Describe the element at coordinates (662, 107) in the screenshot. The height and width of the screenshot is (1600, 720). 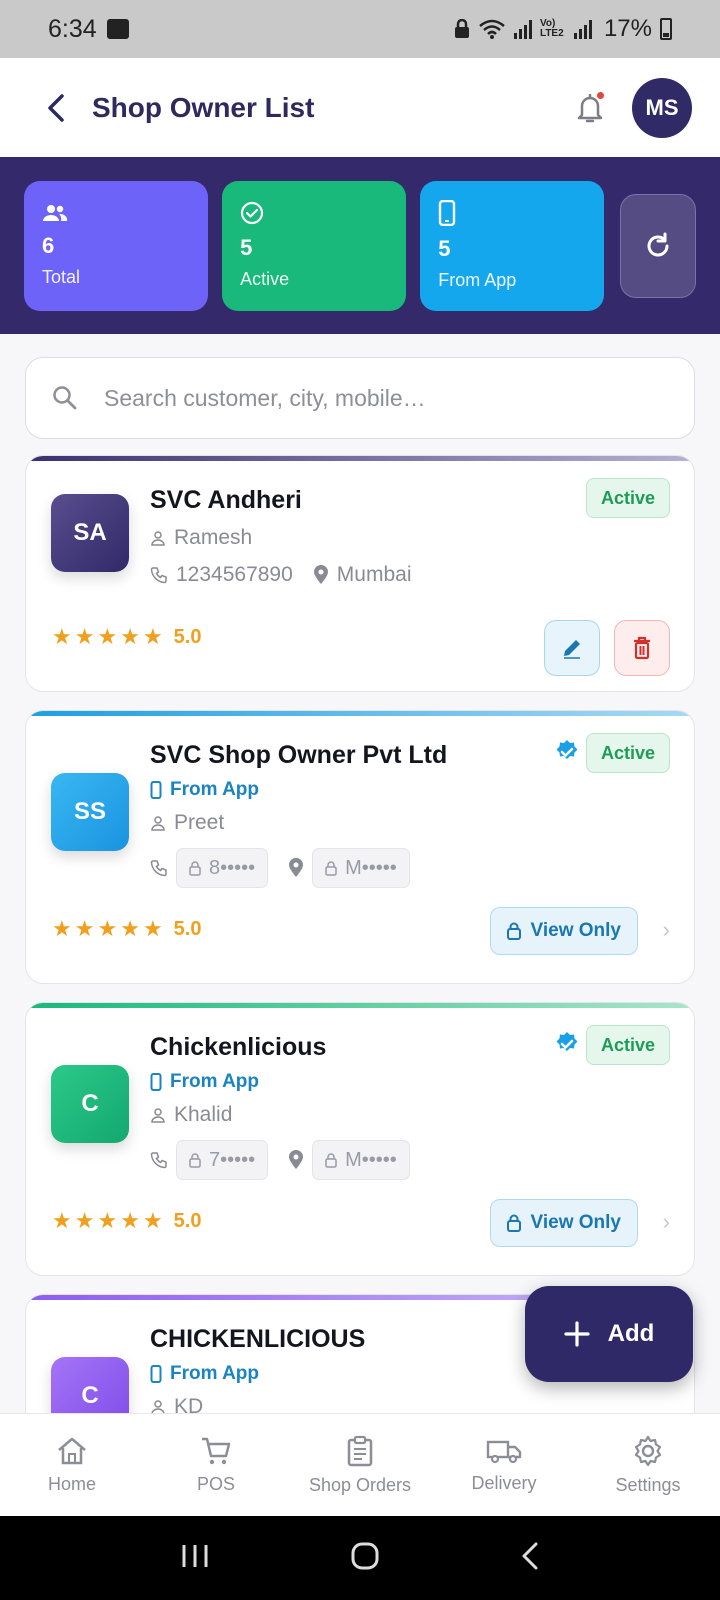
I see `user-avatar: MS` at that location.